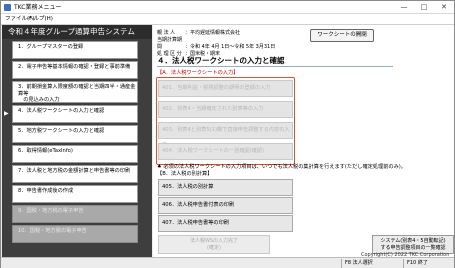 The width and height of the screenshot is (455, 268). What do you see at coordinates (424, 7) in the screenshot?
I see `maximize-icon: □` at bounding box center [424, 7].